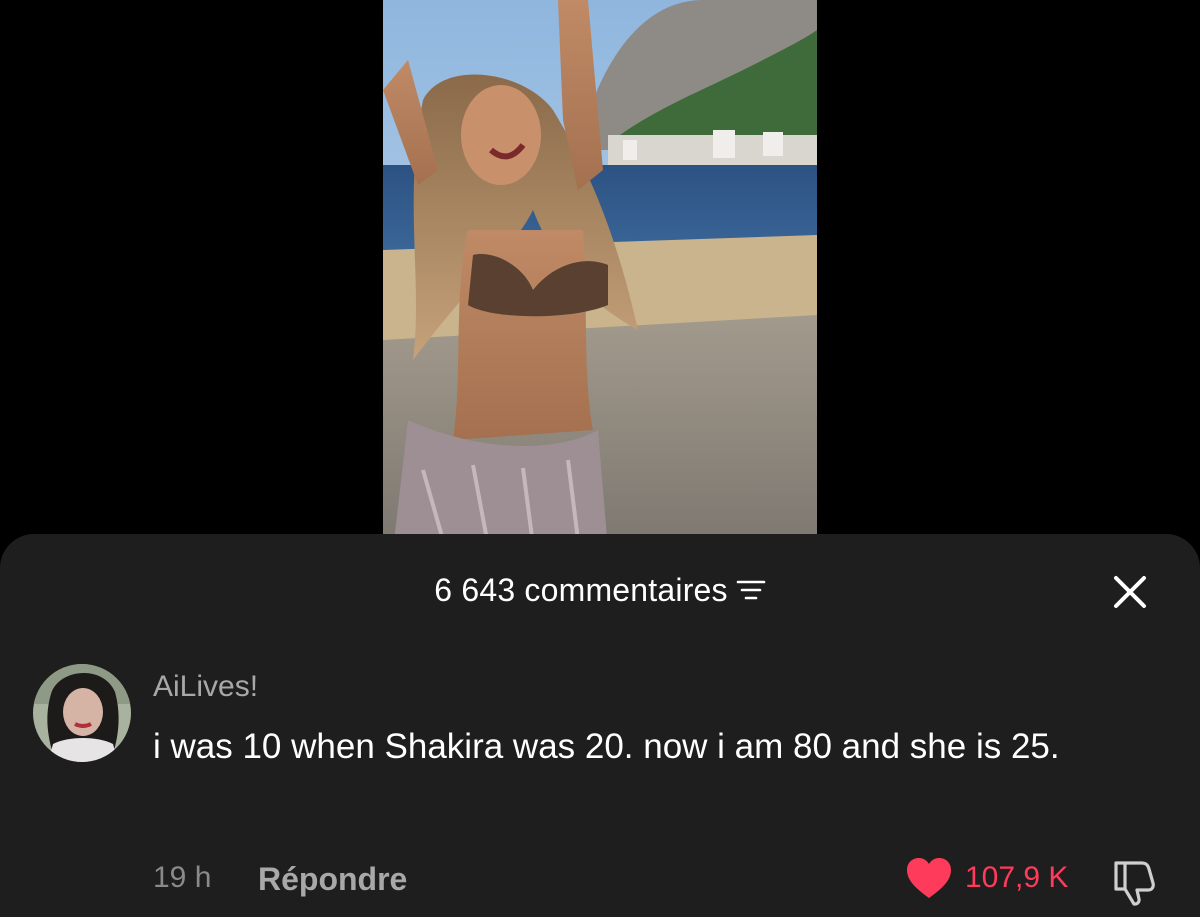  I want to click on comment-meta-row: 19 h Répondre 107,9 K, so click(600, 881).